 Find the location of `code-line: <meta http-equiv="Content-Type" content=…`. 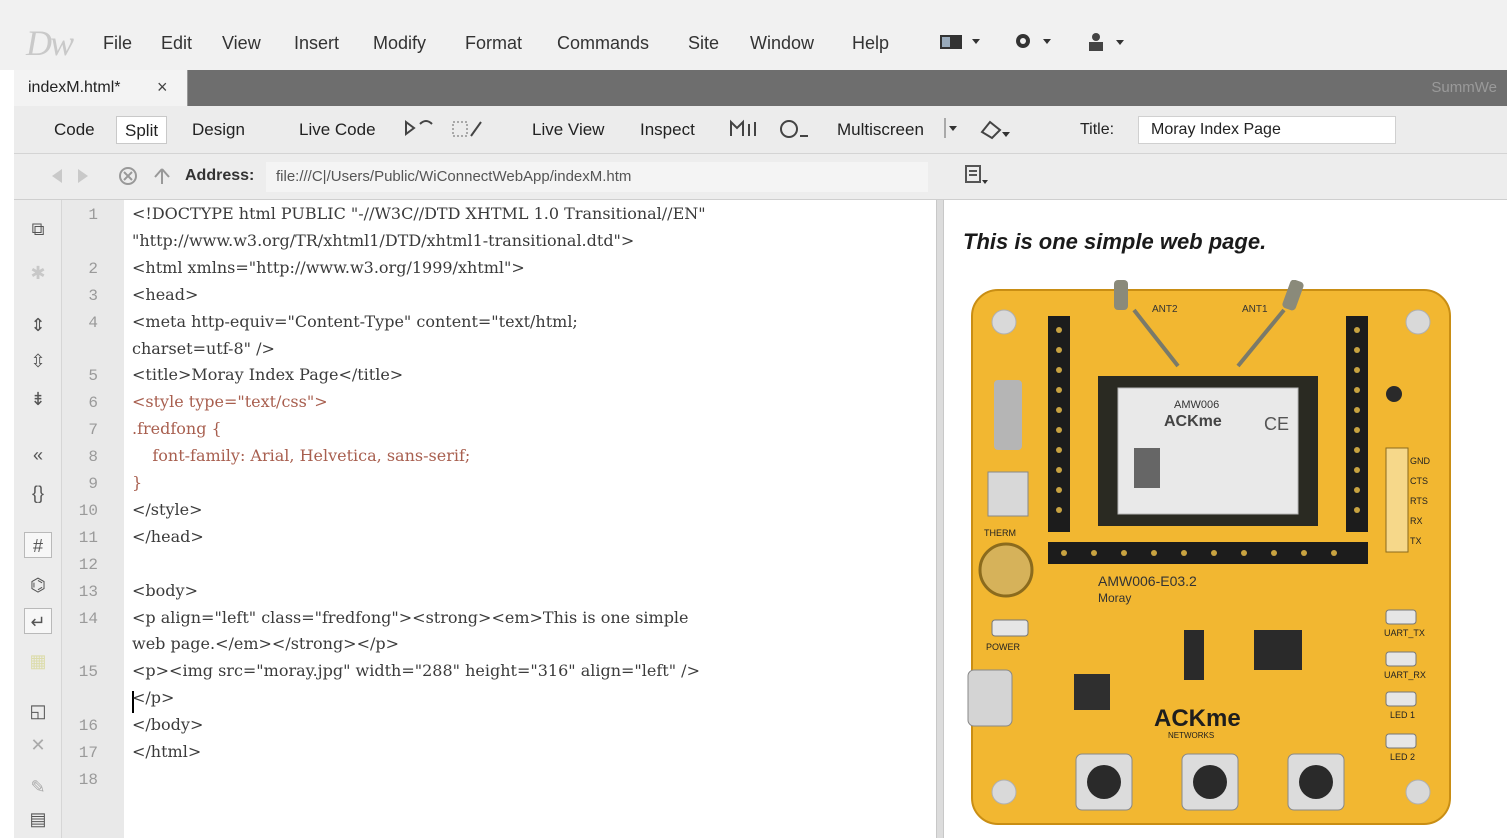

code-line: <meta http-equiv="Content-Type" content=… is located at coordinates (355, 321).